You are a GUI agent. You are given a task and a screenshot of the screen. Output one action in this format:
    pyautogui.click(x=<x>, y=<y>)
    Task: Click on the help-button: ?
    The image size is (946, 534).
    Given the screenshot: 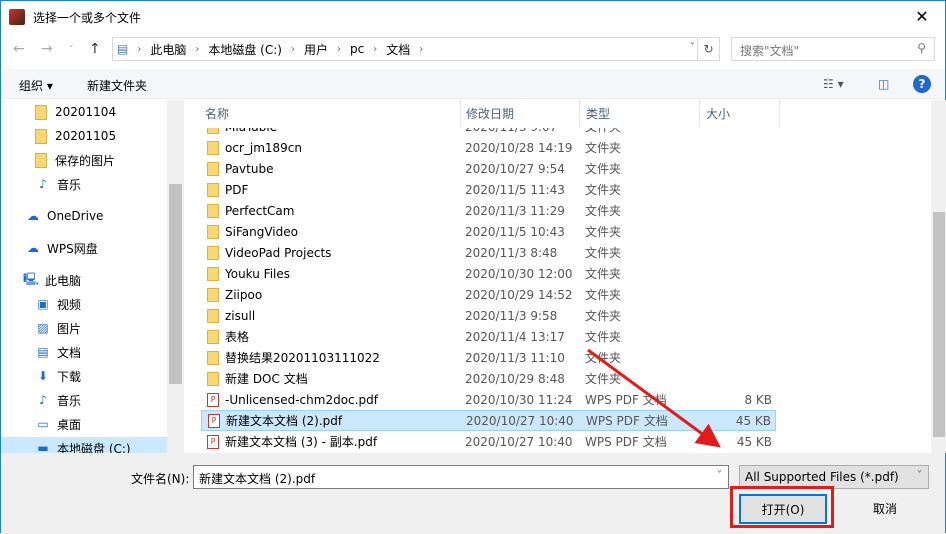 What is the action you would take?
    pyautogui.click(x=922, y=84)
    